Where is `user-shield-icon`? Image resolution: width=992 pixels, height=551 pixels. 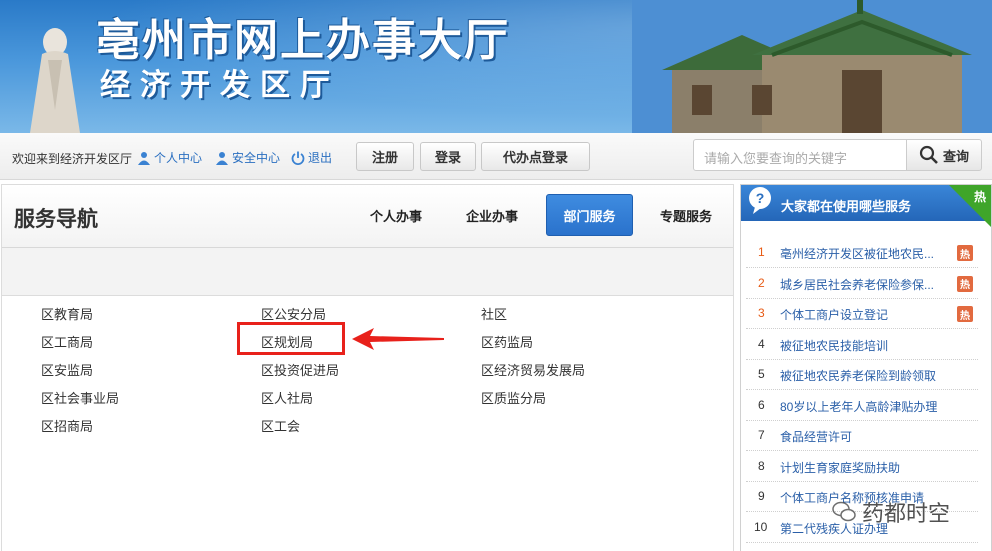
user-shield-icon is located at coordinates (222, 158).